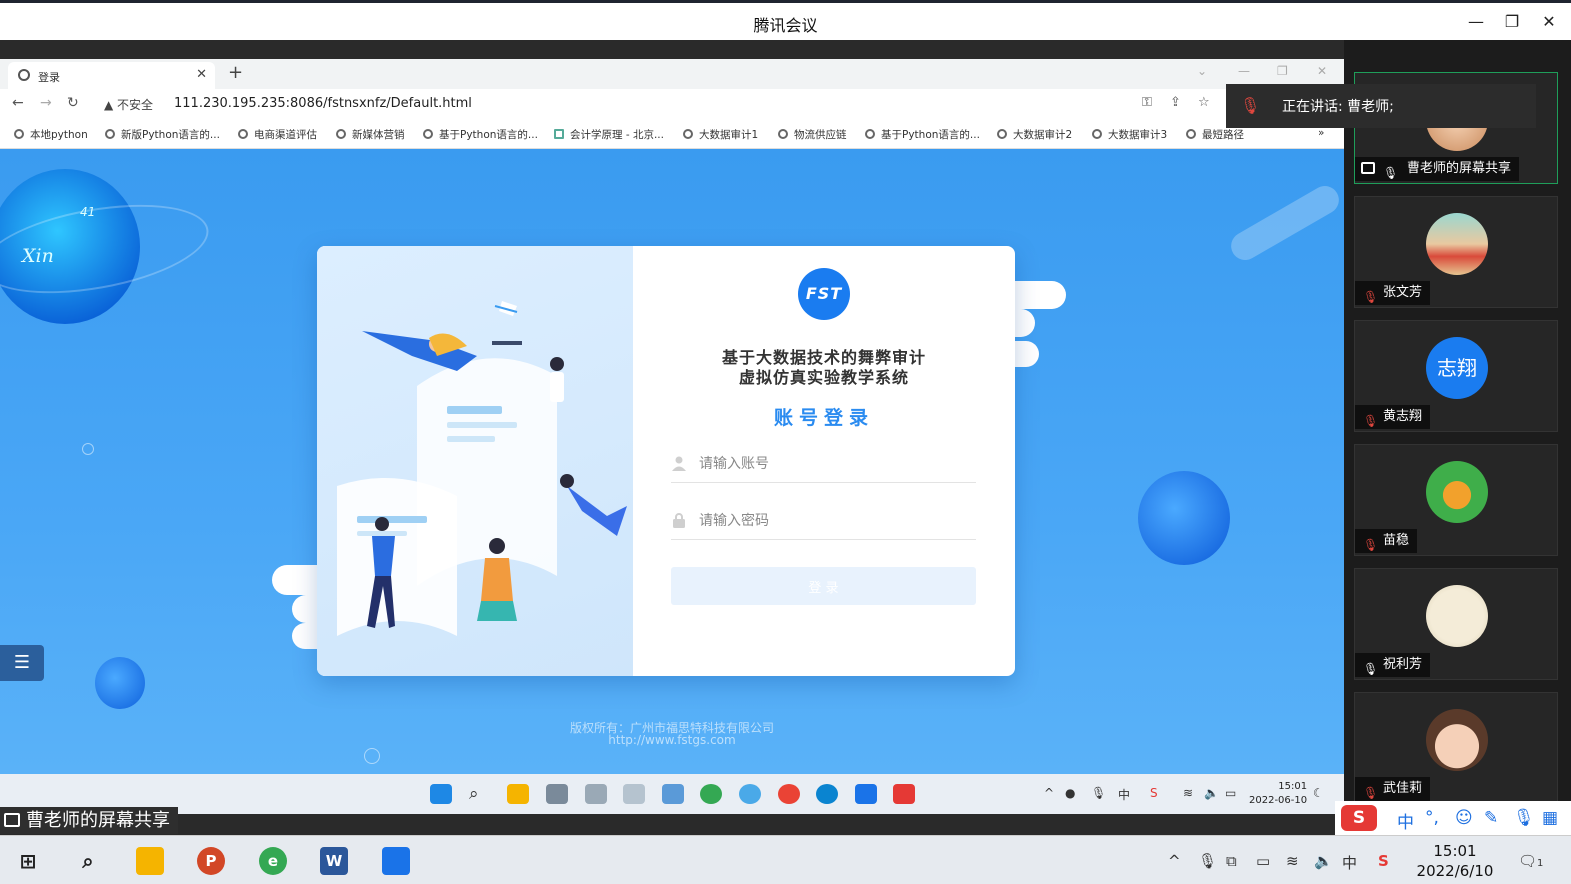  I want to click on windows-start-icon: ⊞, so click(28, 861).